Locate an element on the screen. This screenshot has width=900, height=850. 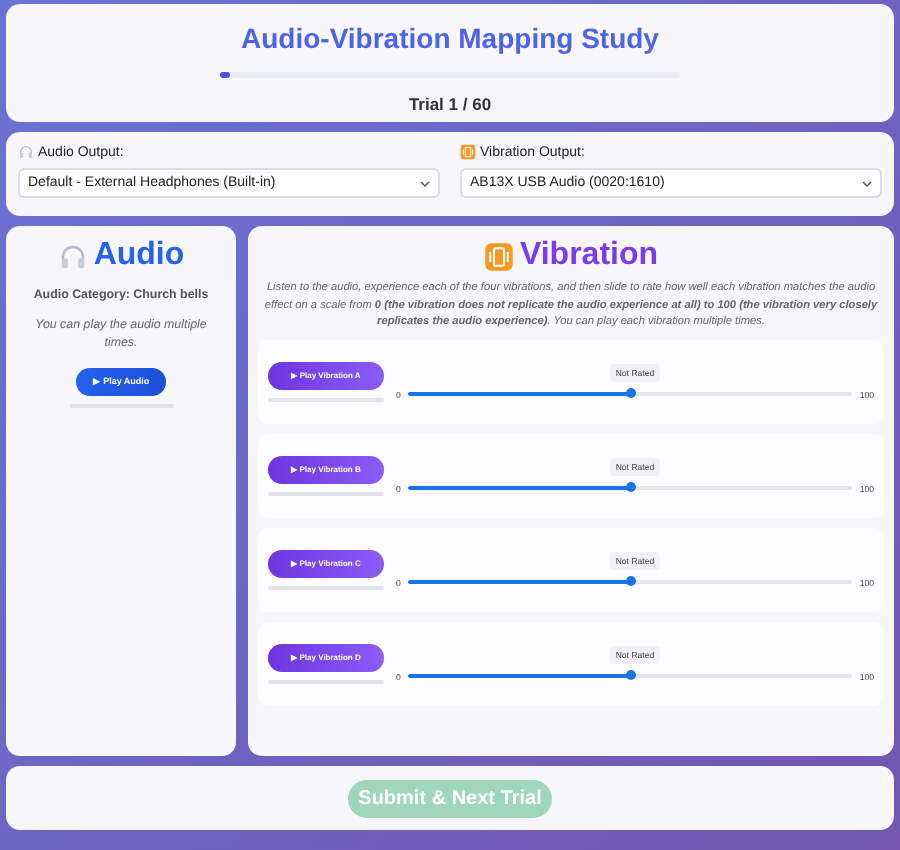
study-title: Audio-Vibration Mapping Study is located at coordinates (450, 38).